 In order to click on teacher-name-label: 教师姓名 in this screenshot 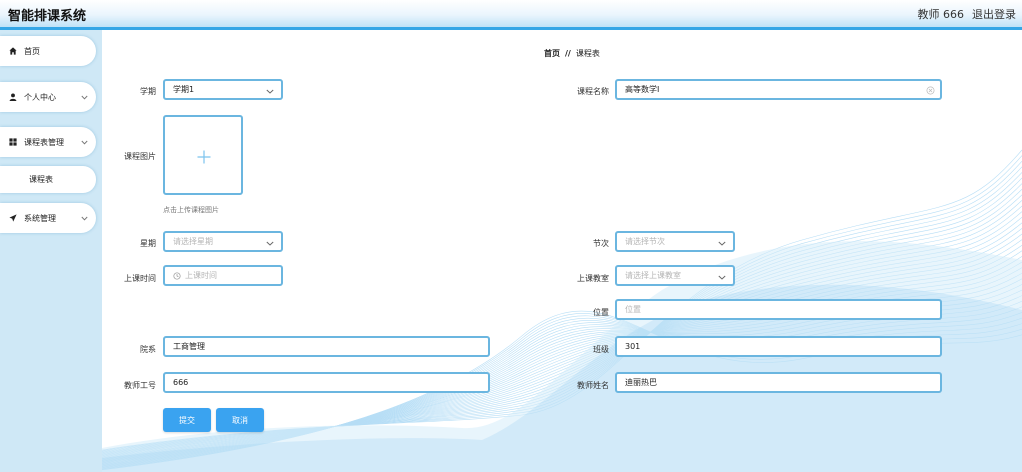, I will do `click(593, 385)`.